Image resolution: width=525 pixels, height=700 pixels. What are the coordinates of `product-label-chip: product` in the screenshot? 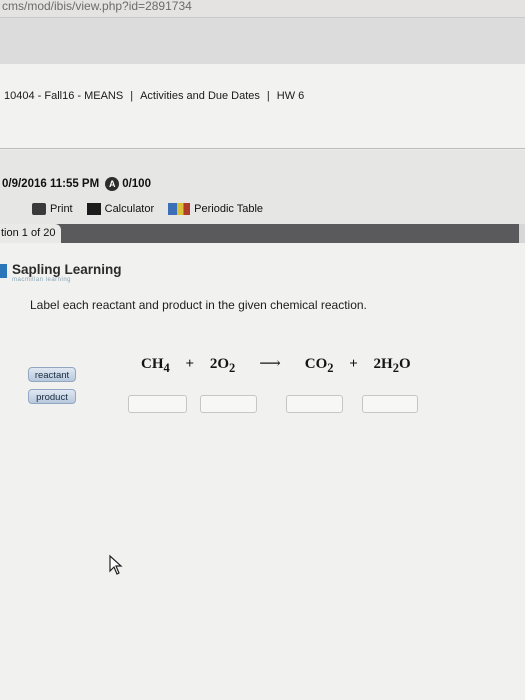 It's located at (52, 396).